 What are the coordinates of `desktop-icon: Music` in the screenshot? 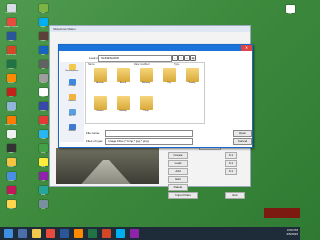 It's located at (11, 193).